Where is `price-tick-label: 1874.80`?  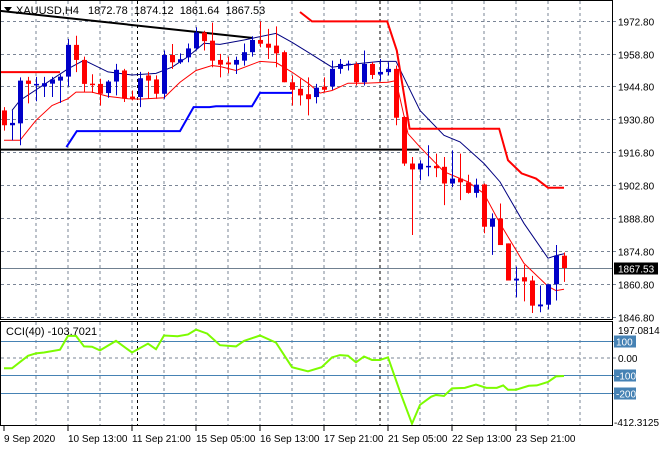 price-tick-label: 1874.80 is located at coordinates (636, 253).